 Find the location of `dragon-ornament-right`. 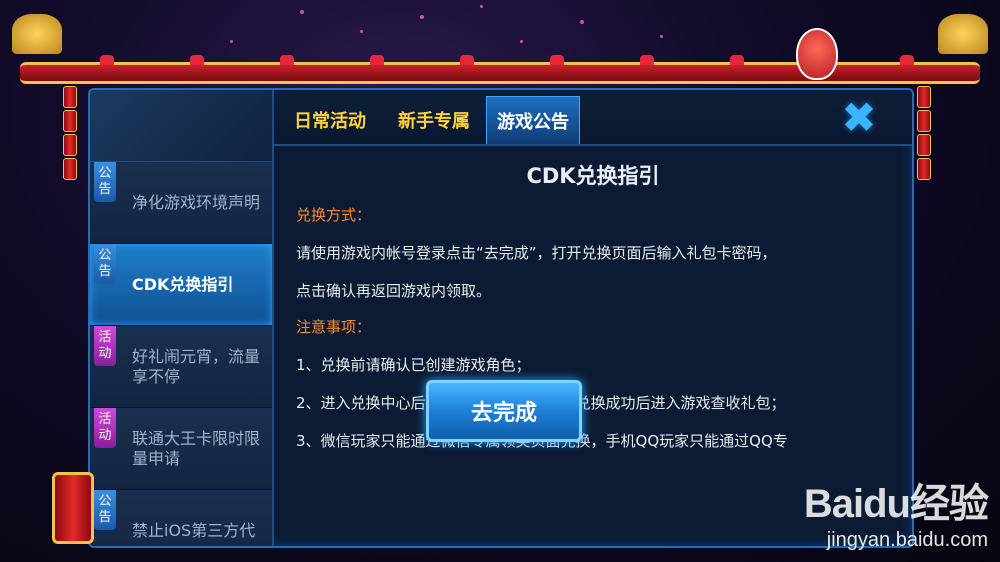

dragon-ornament-right is located at coordinates (963, 34).